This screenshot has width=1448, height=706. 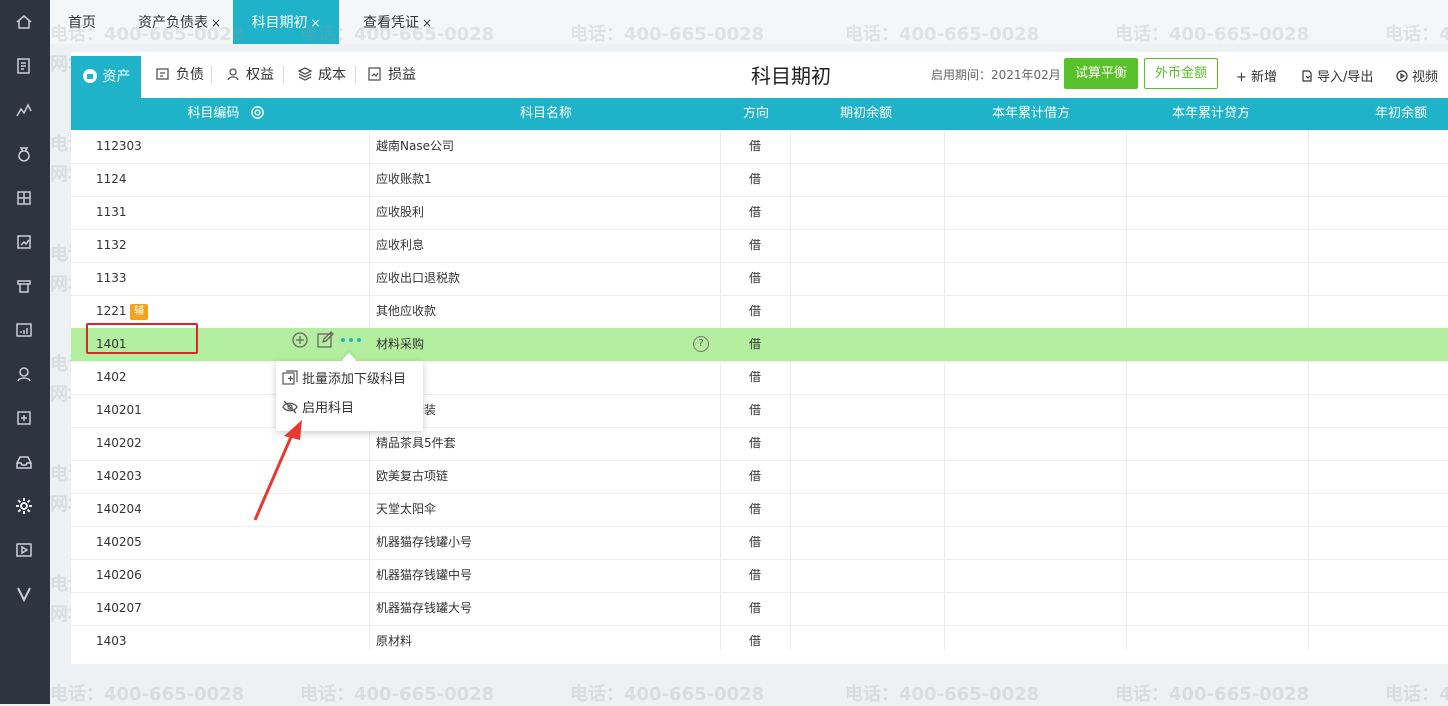 What do you see at coordinates (759, 213) in the screenshot?
I see `table-row: 1131 应收股利 借` at bounding box center [759, 213].